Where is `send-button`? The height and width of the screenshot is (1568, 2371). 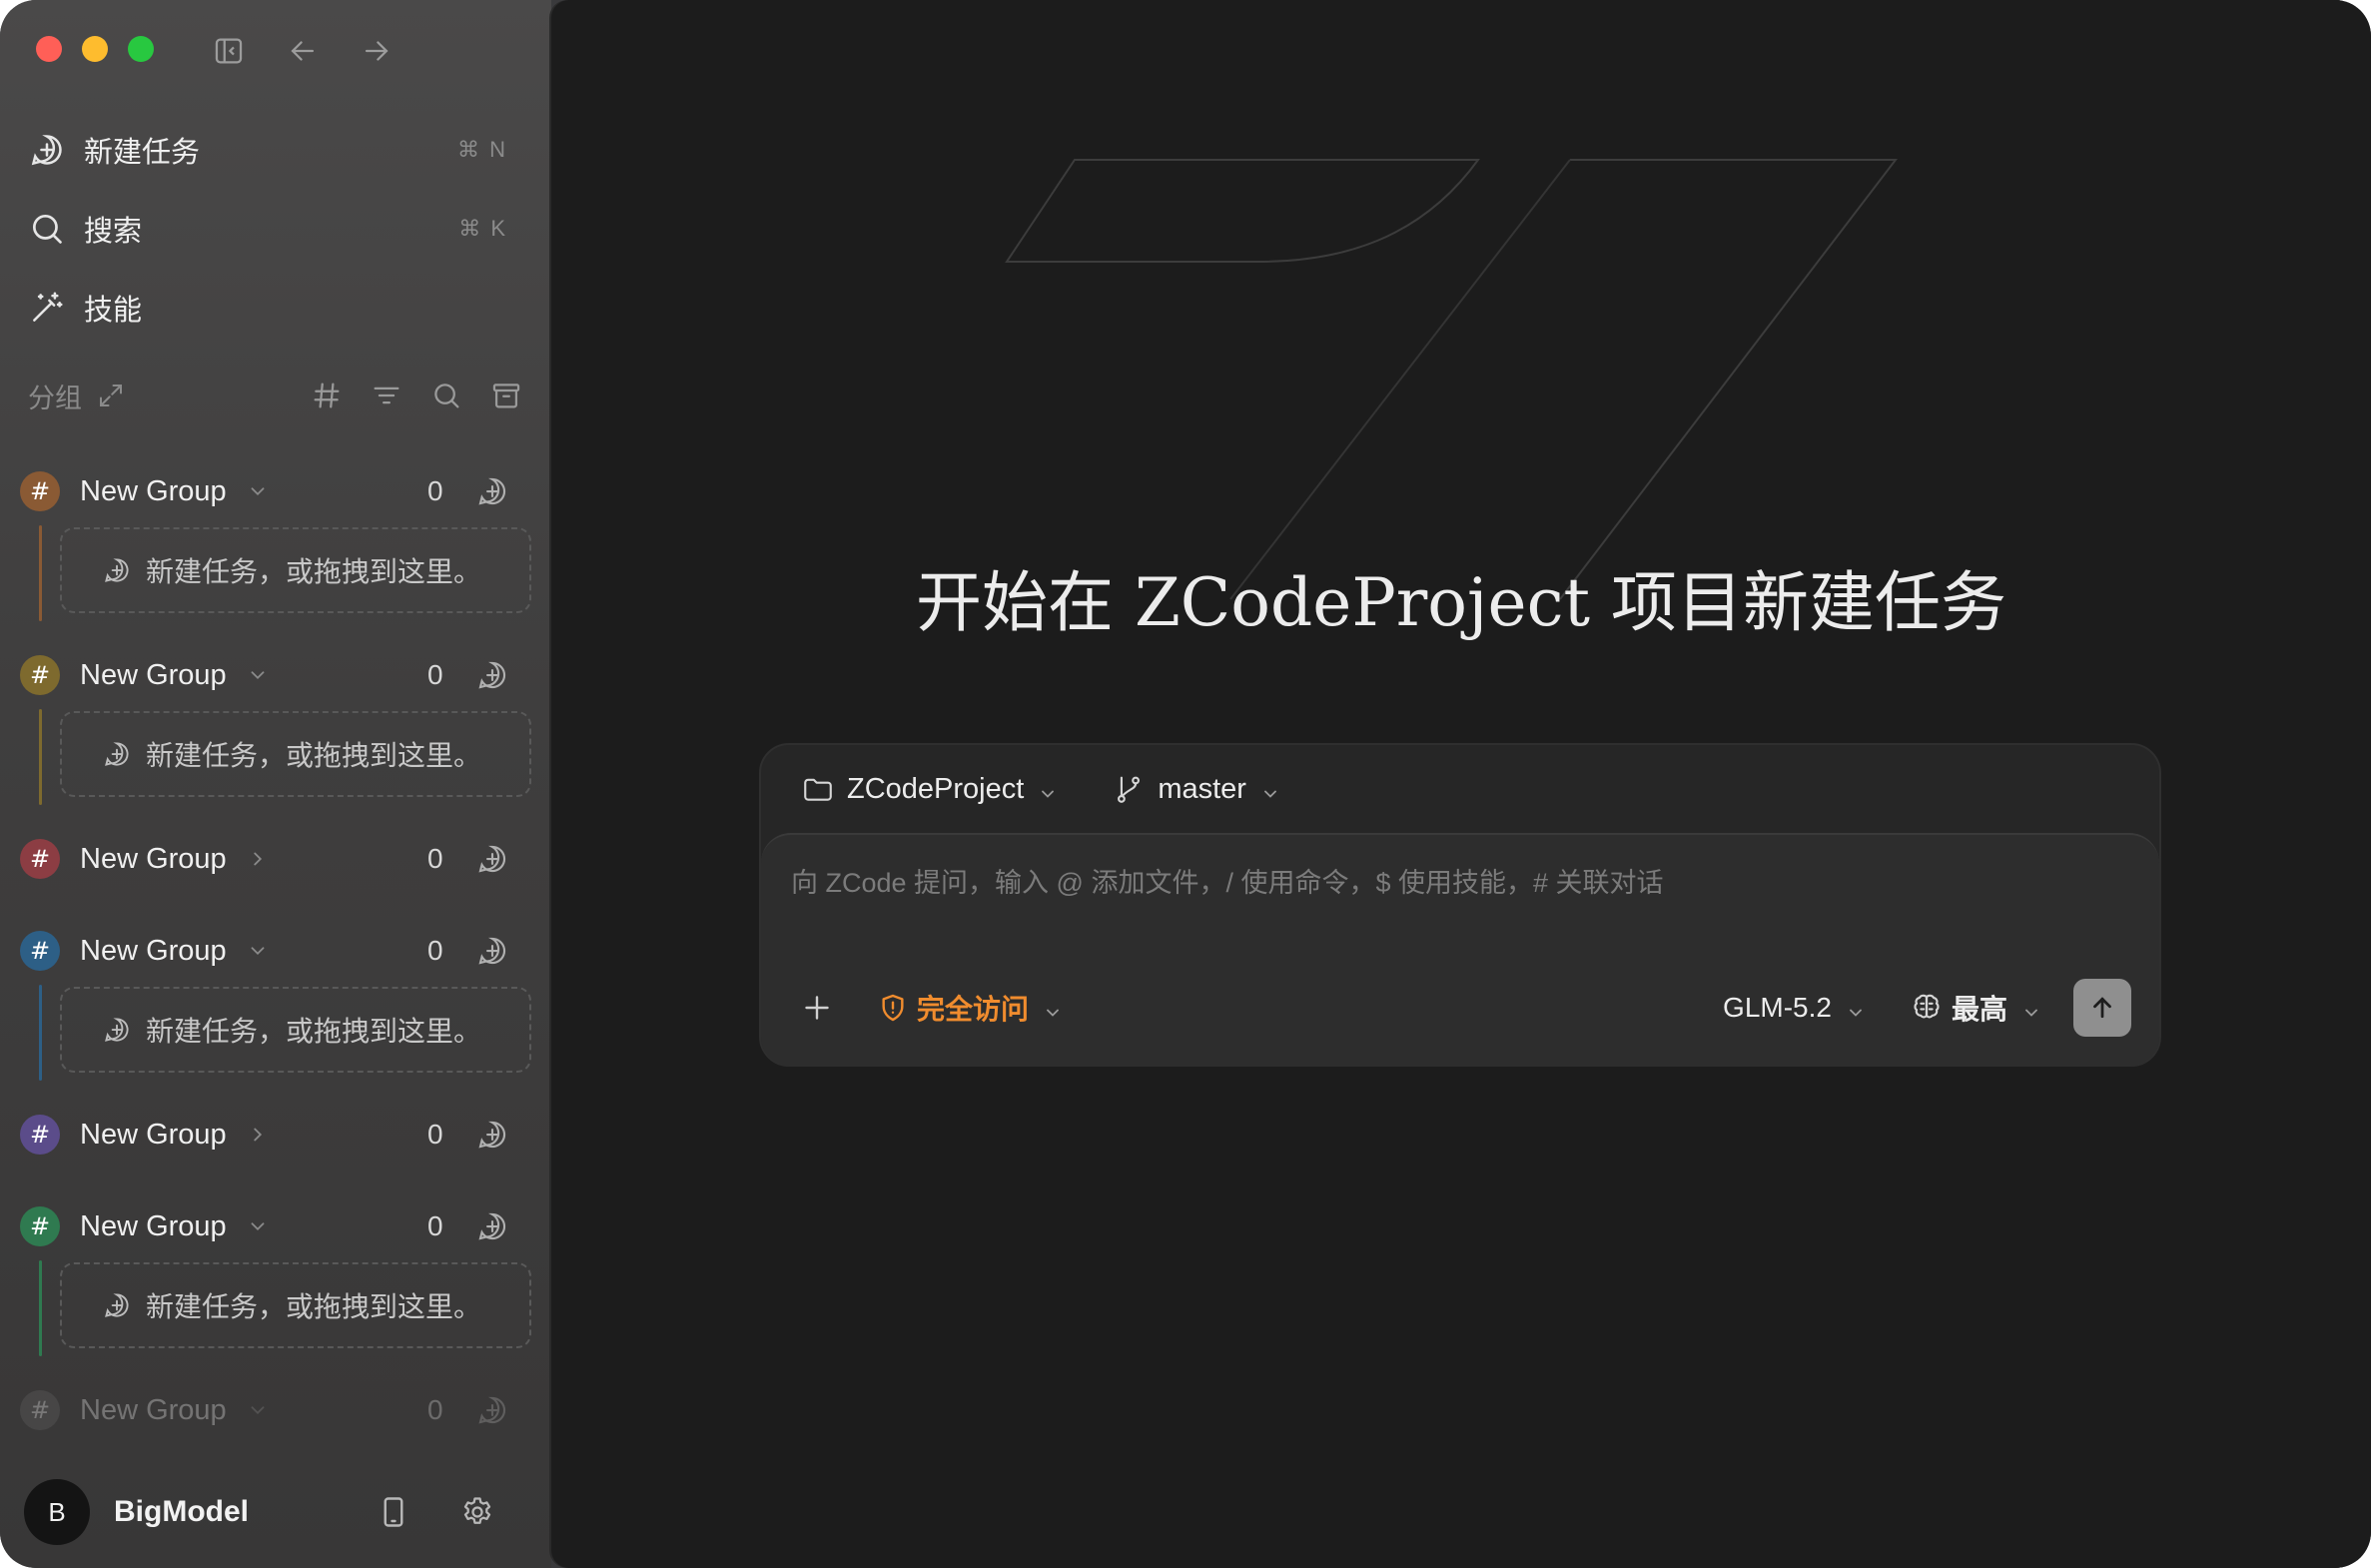
send-button is located at coordinates (2102, 1008).